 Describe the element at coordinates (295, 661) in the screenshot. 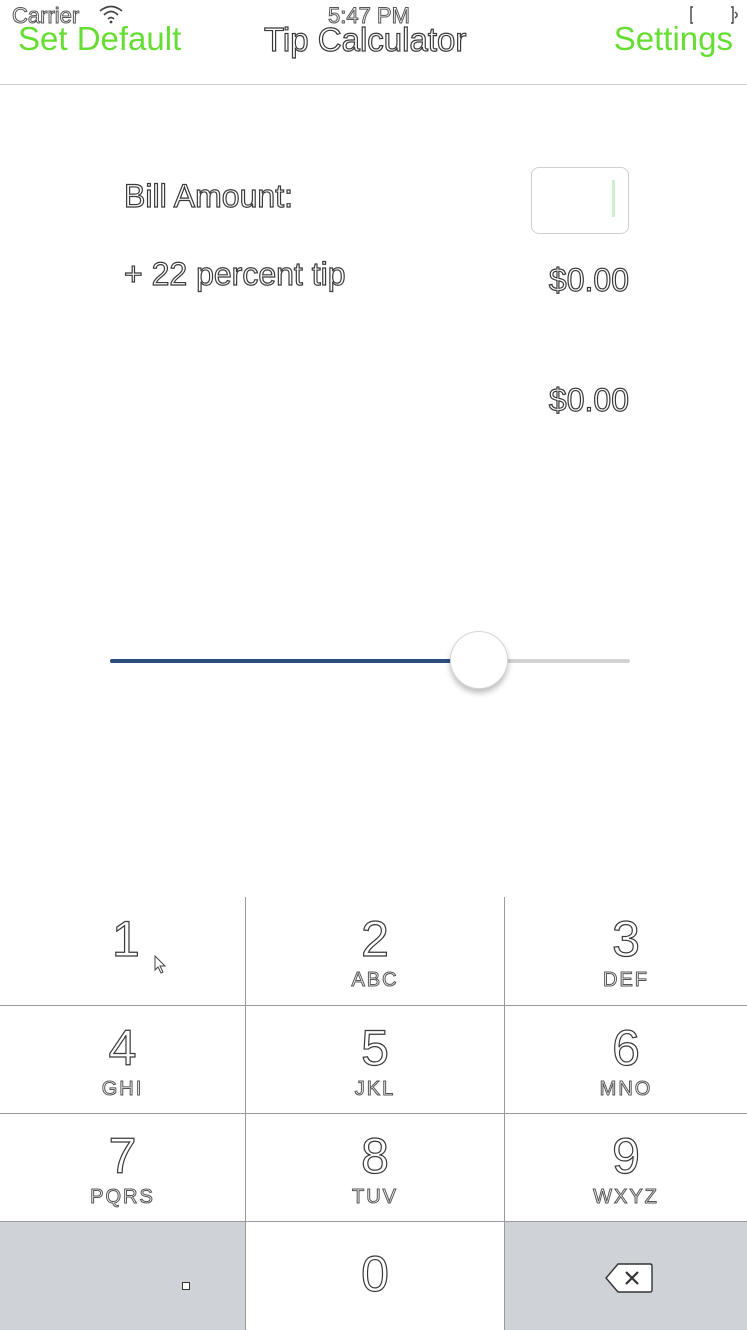

I see `slider-fill` at that location.